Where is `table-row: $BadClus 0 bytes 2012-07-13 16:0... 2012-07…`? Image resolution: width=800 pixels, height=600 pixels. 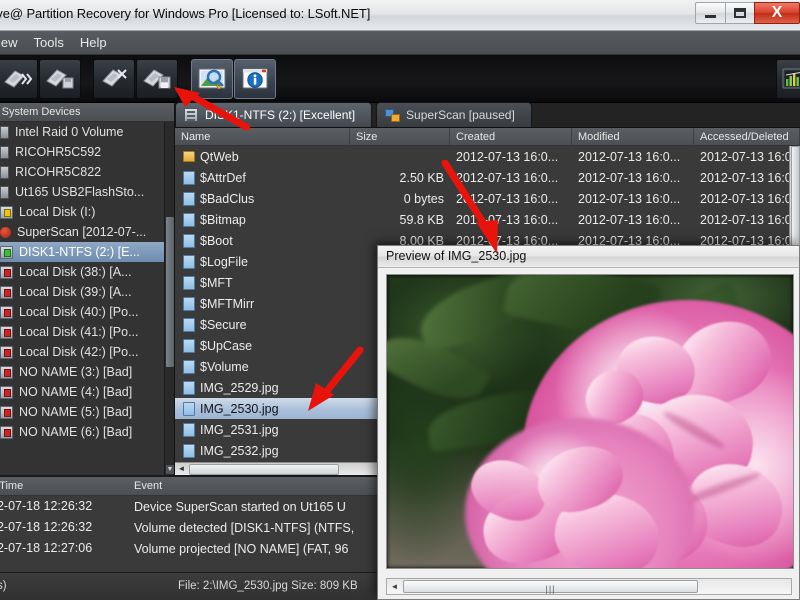
table-row: $BadClus 0 bytes 2012-07-13 16:0... 2012-07… is located at coordinates (487, 198).